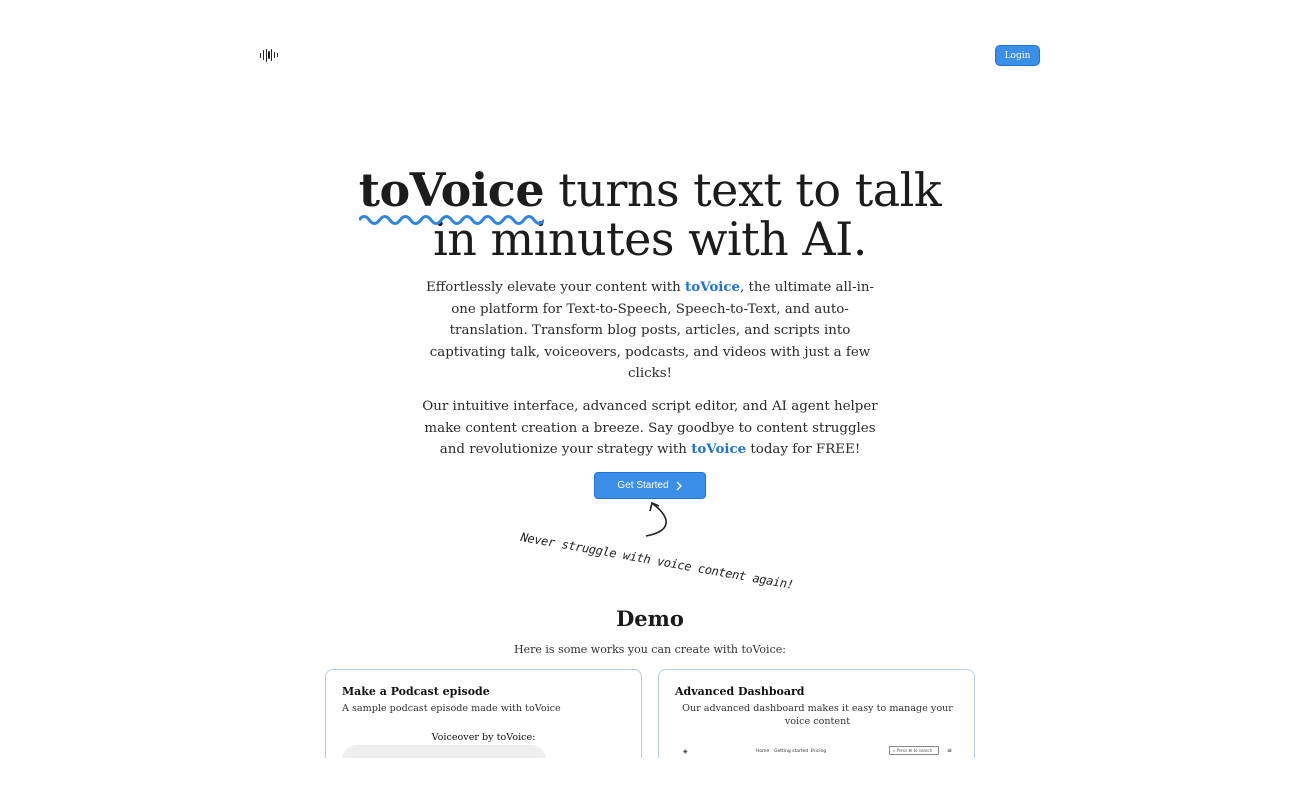 The height and width of the screenshot is (788, 1300). Describe the element at coordinates (1017, 55) in the screenshot. I see `login-button: Login` at that location.